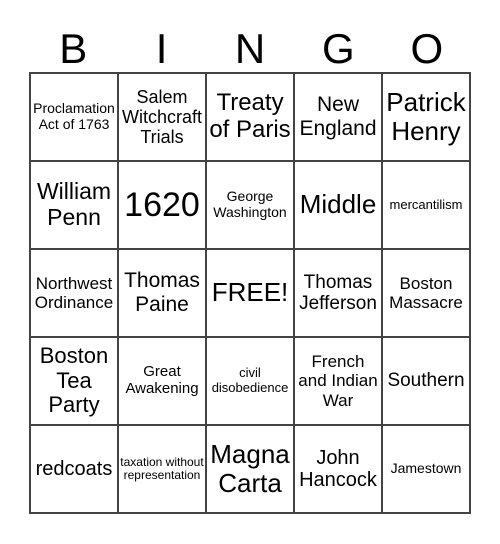 The height and width of the screenshot is (544, 500). Describe the element at coordinates (250, 117) in the screenshot. I see `bingo-cell: Treaty of Paris` at that location.